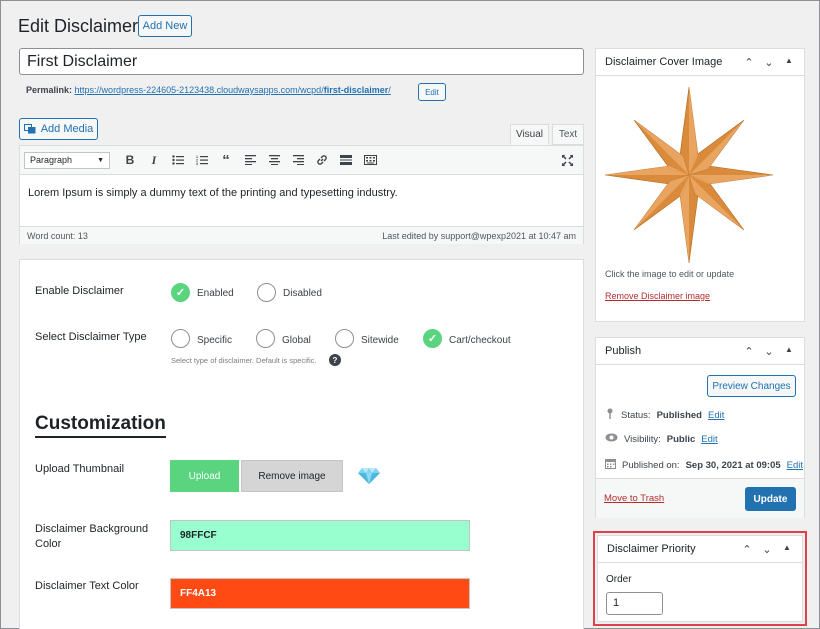 The image size is (820, 629). What do you see at coordinates (80, 469) in the screenshot?
I see `upload-thumbnail-label: Upload Thumbnail` at bounding box center [80, 469].